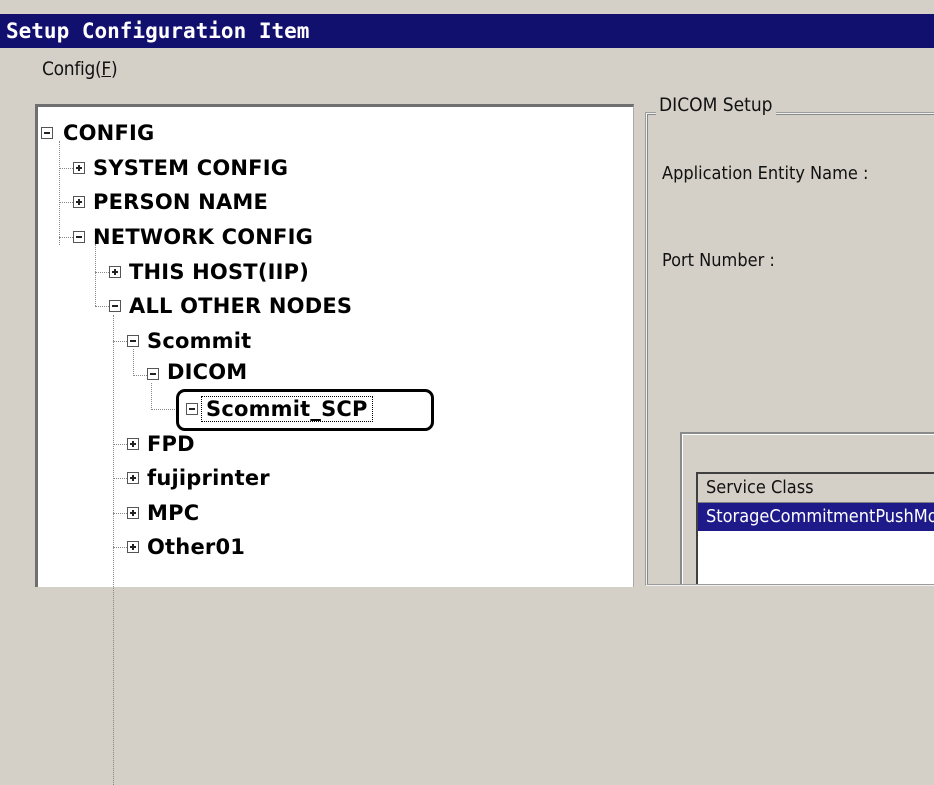 Image resolution: width=934 pixels, height=785 pixels. I want to click on tree-node-network-config: NETWORK CONFIG, so click(193, 237).